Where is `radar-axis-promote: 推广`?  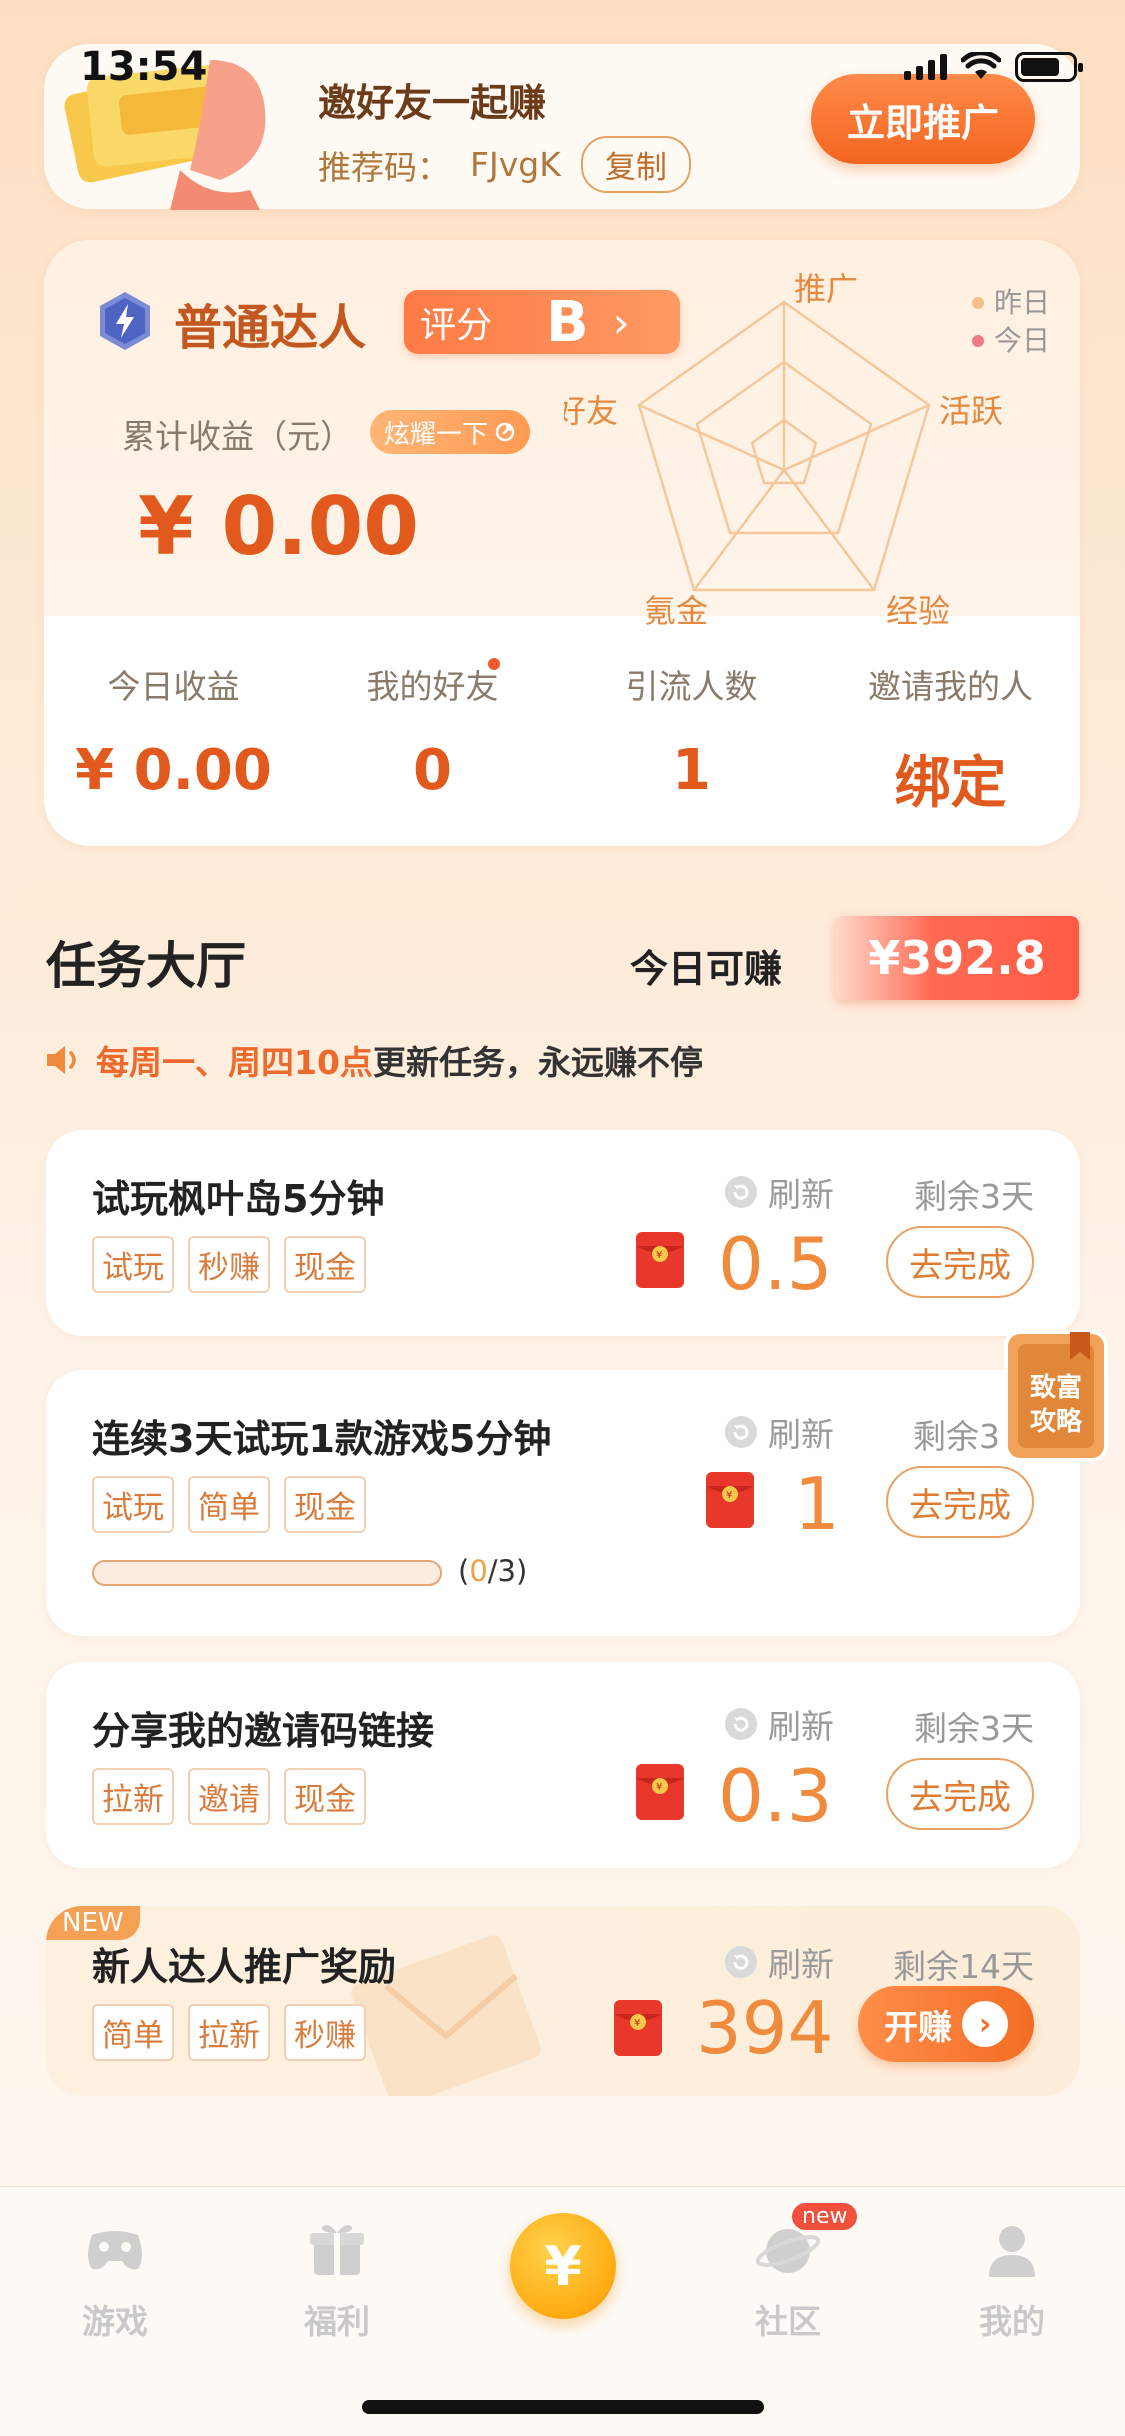
radar-axis-promote: 推广 is located at coordinates (826, 289).